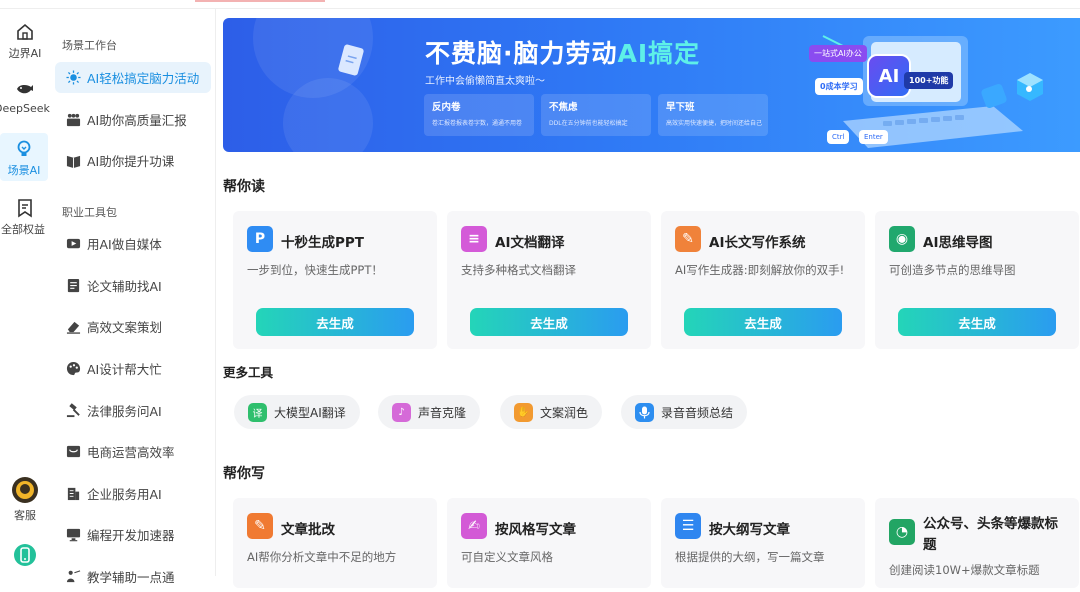 The height and width of the screenshot is (592, 1080). I want to click on people-icon, so click(73, 120).